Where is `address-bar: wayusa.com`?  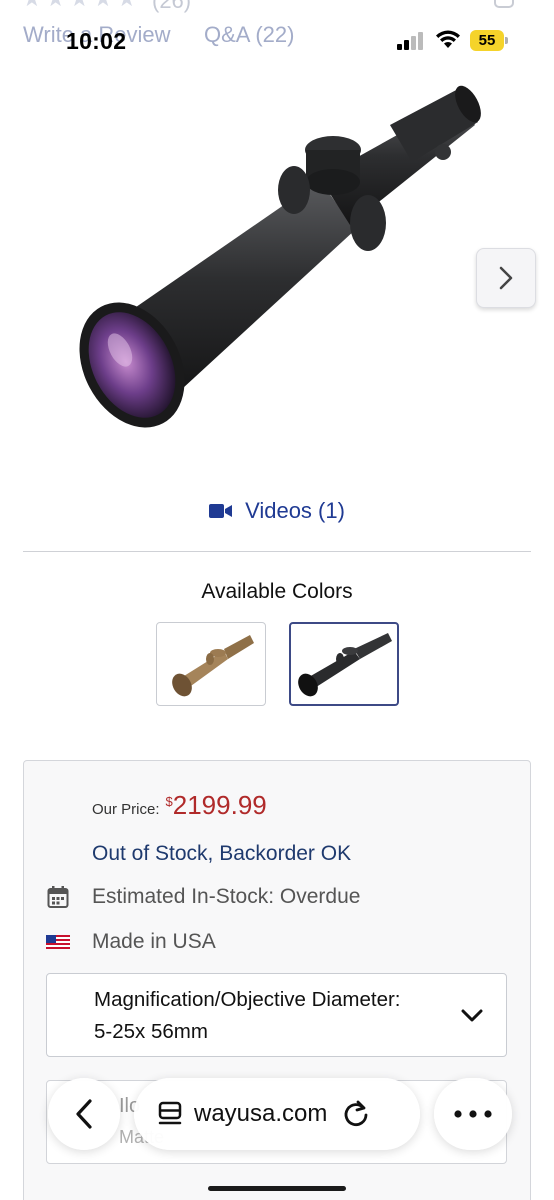 address-bar: wayusa.com is located at coordinates (277, 1114).